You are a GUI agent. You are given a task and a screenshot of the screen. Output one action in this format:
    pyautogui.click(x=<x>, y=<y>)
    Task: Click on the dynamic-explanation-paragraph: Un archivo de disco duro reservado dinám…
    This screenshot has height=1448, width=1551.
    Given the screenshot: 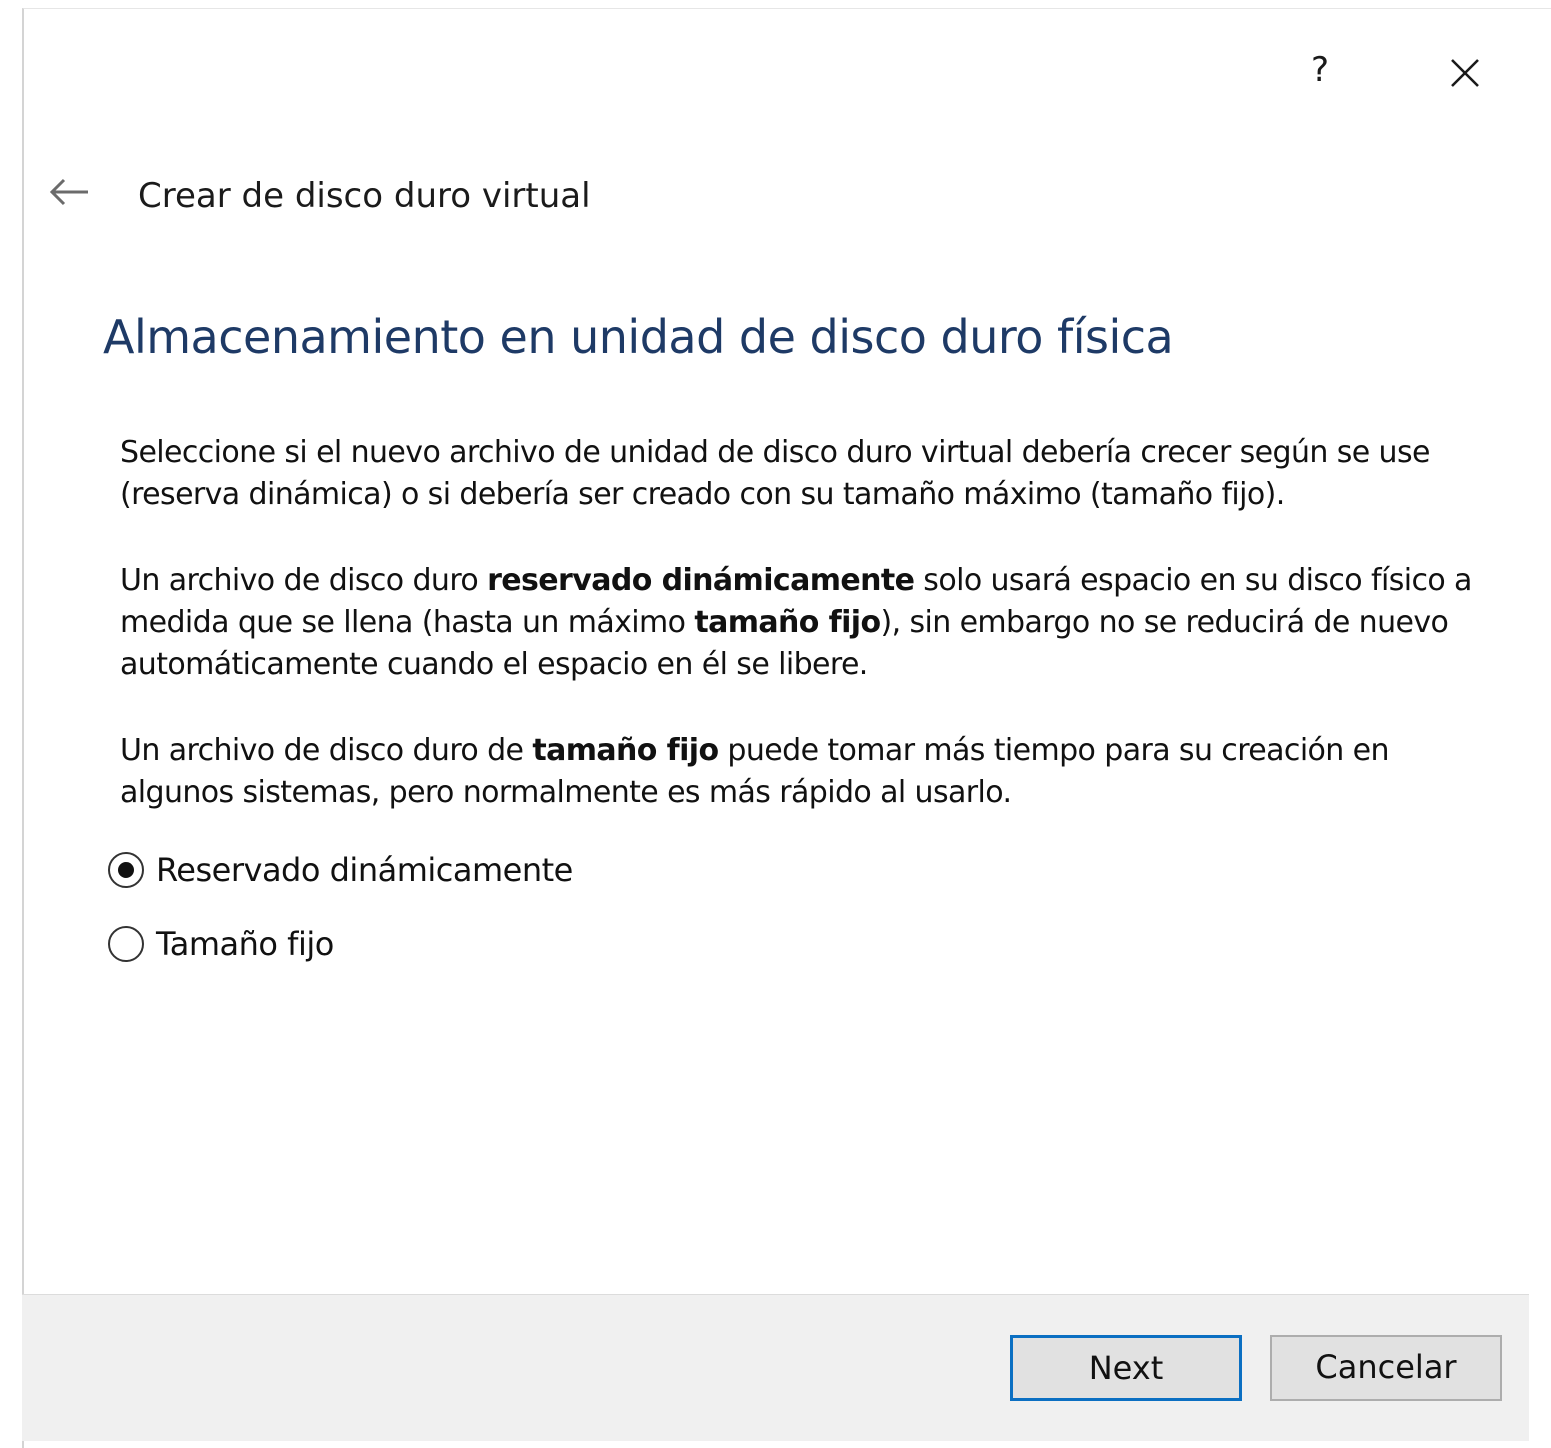 What is the action you would take?
    pyautogui.click(x=815, y=623)
    